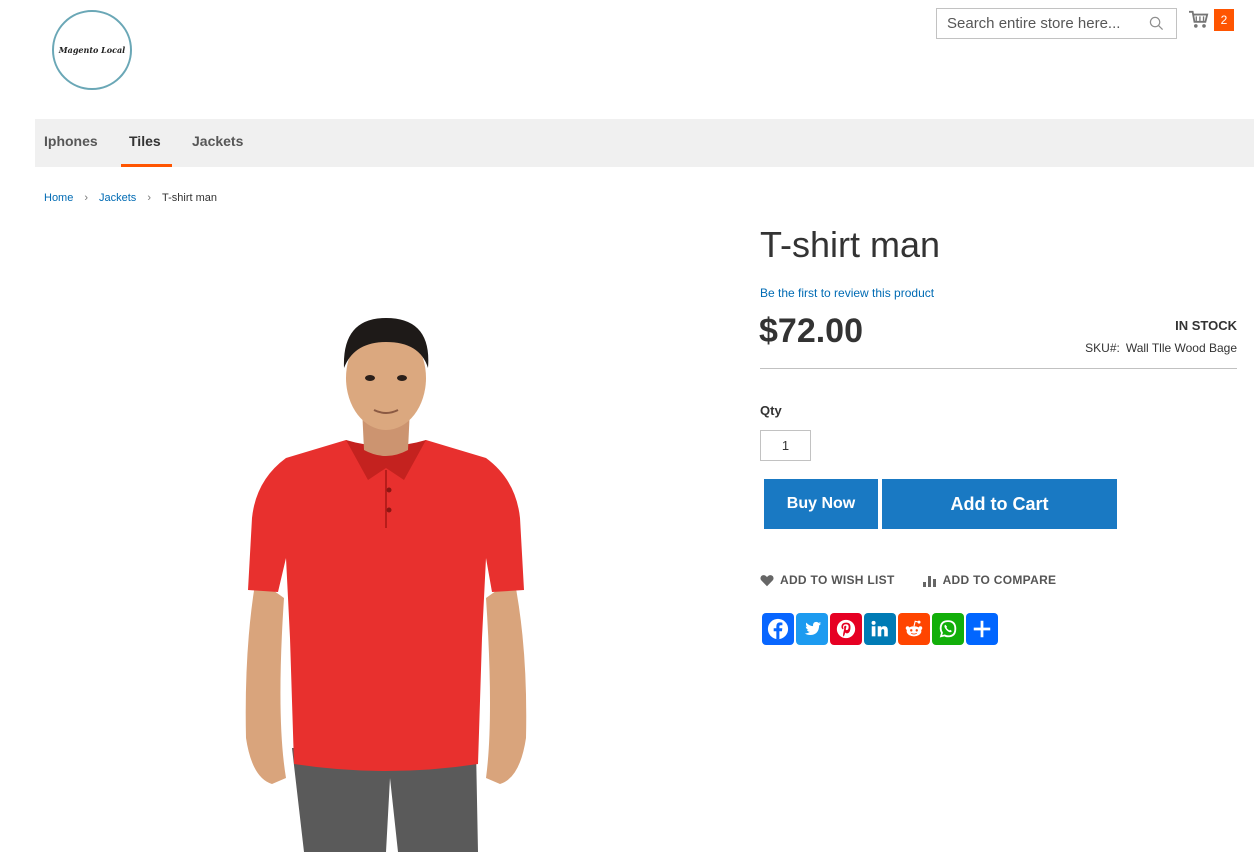  What do you see at coordinates (929, 581) in the screenshot?
I see `compare-icon` at bounding box center [929, 581].